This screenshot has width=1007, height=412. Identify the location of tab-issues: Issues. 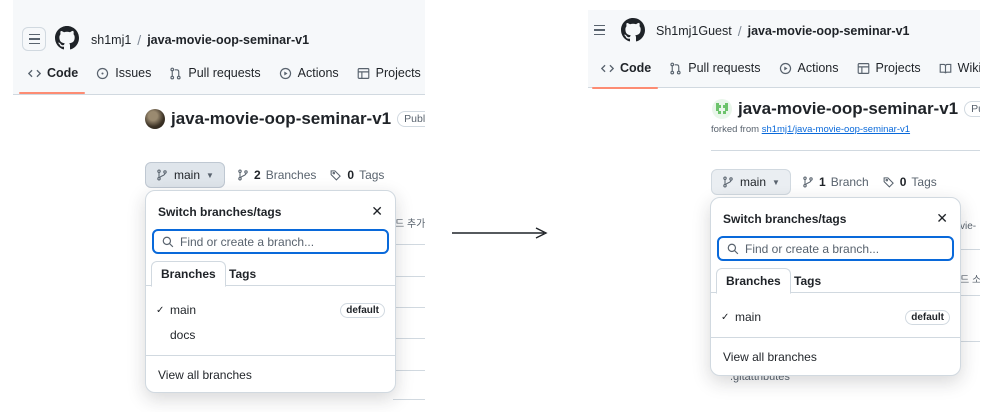
(123, 76).